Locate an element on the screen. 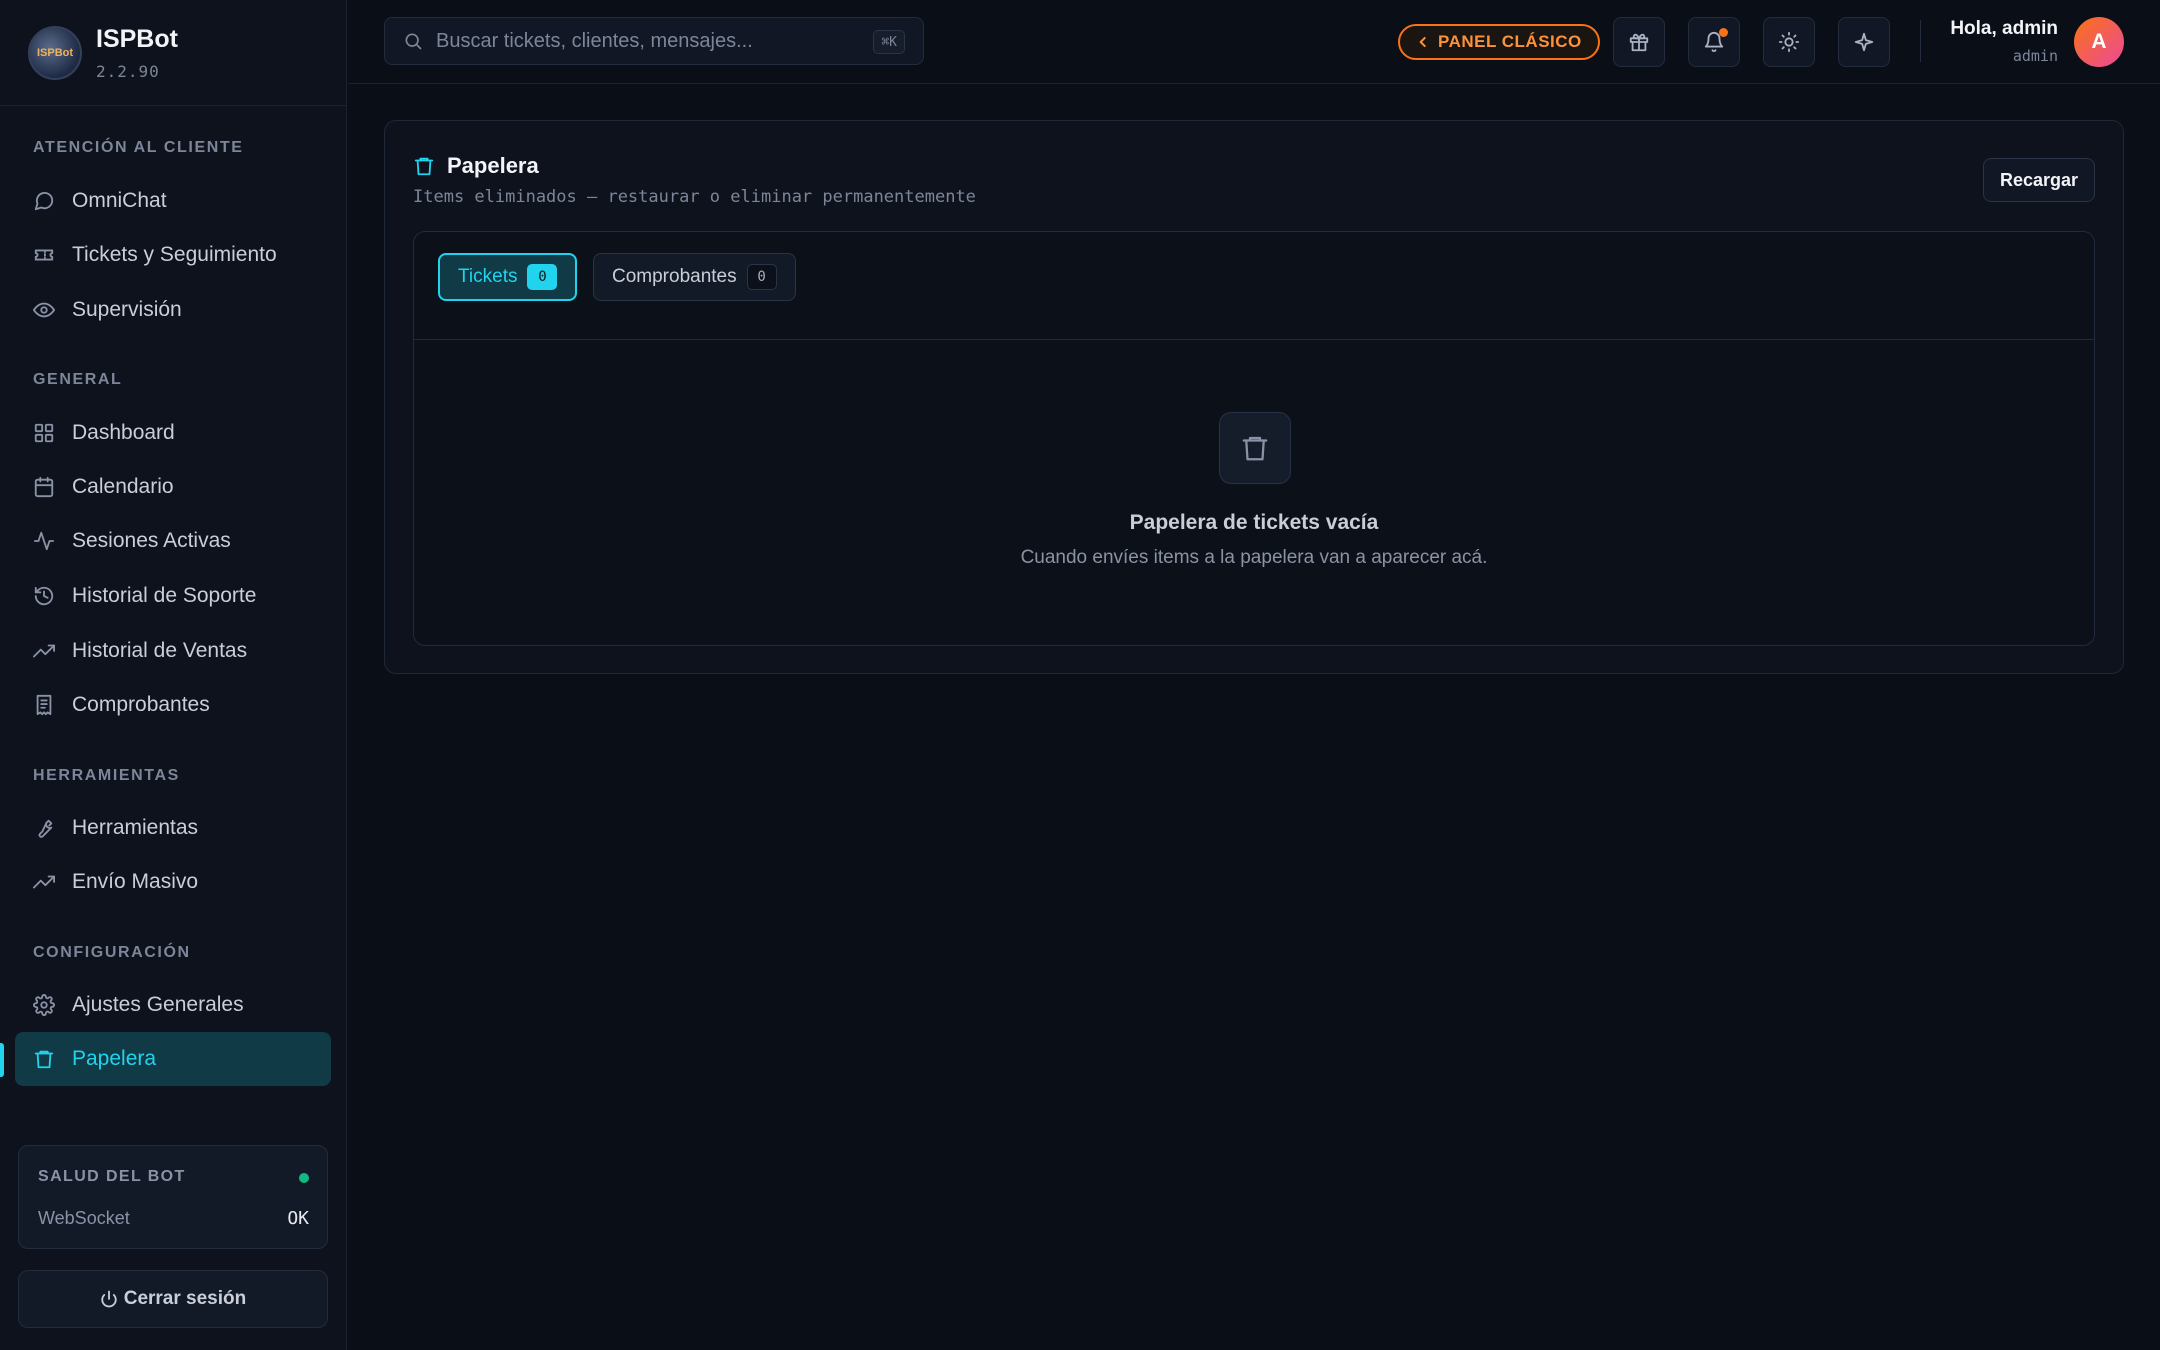  brand-name: ISPBot is located at coordinates (137, 38).